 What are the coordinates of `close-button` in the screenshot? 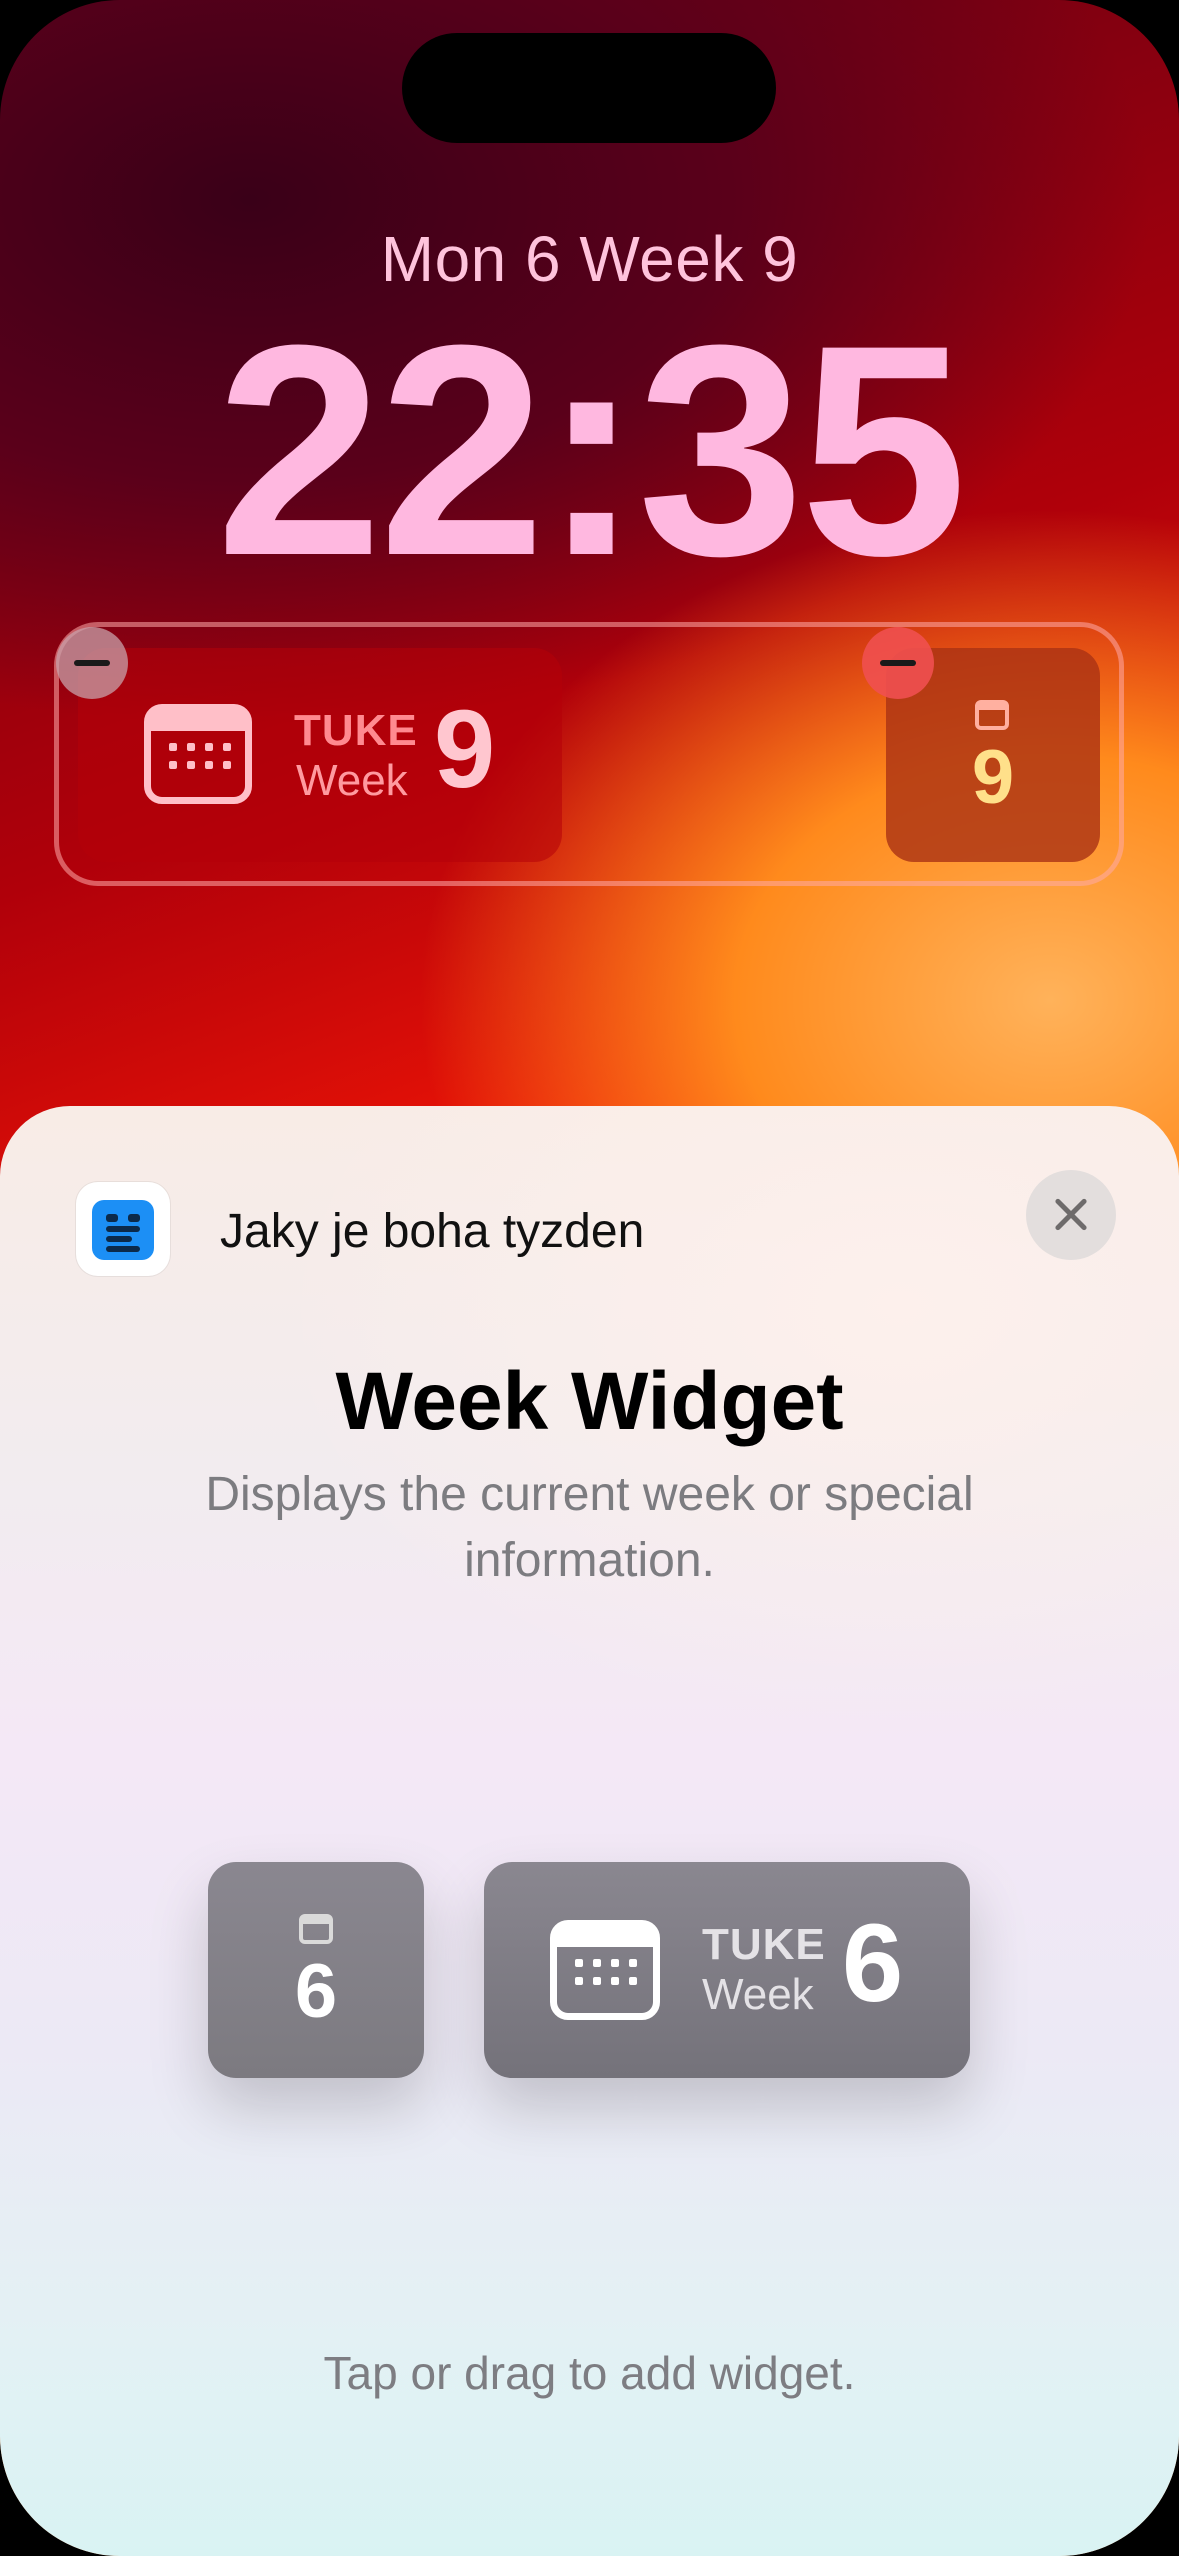 It's located at (1071, 1215).